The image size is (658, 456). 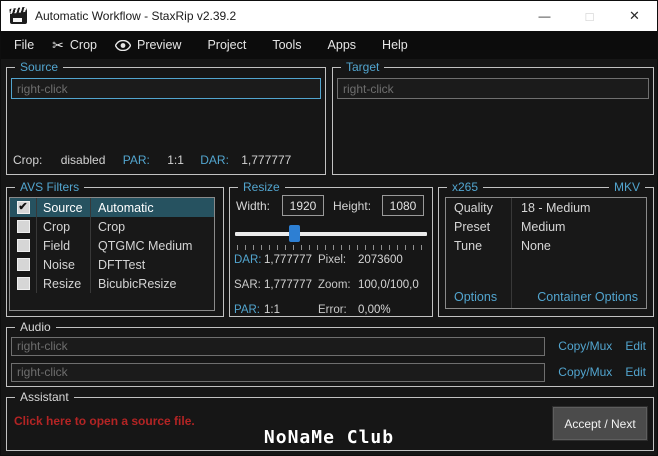 What do you see at coordinates (175, 160) in the screenshot?
I see `par-stat-value: 1:1` at bounding box center [175, 160].